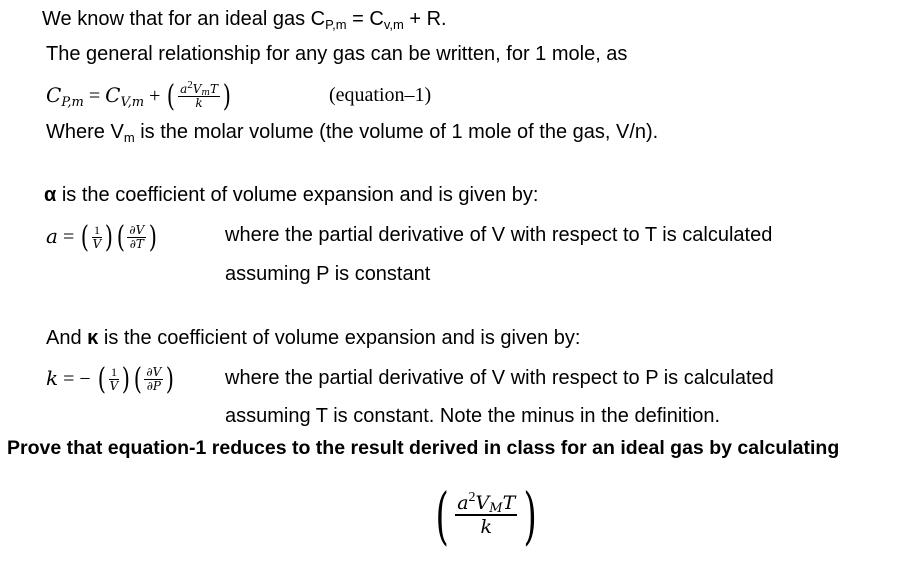 This screenshot has height=568, width=909. Describe the element at coordinates (102, 237) in the screenshot. I see `alpha-equation: a = (1 V)(∂V ∂T)` at that location.